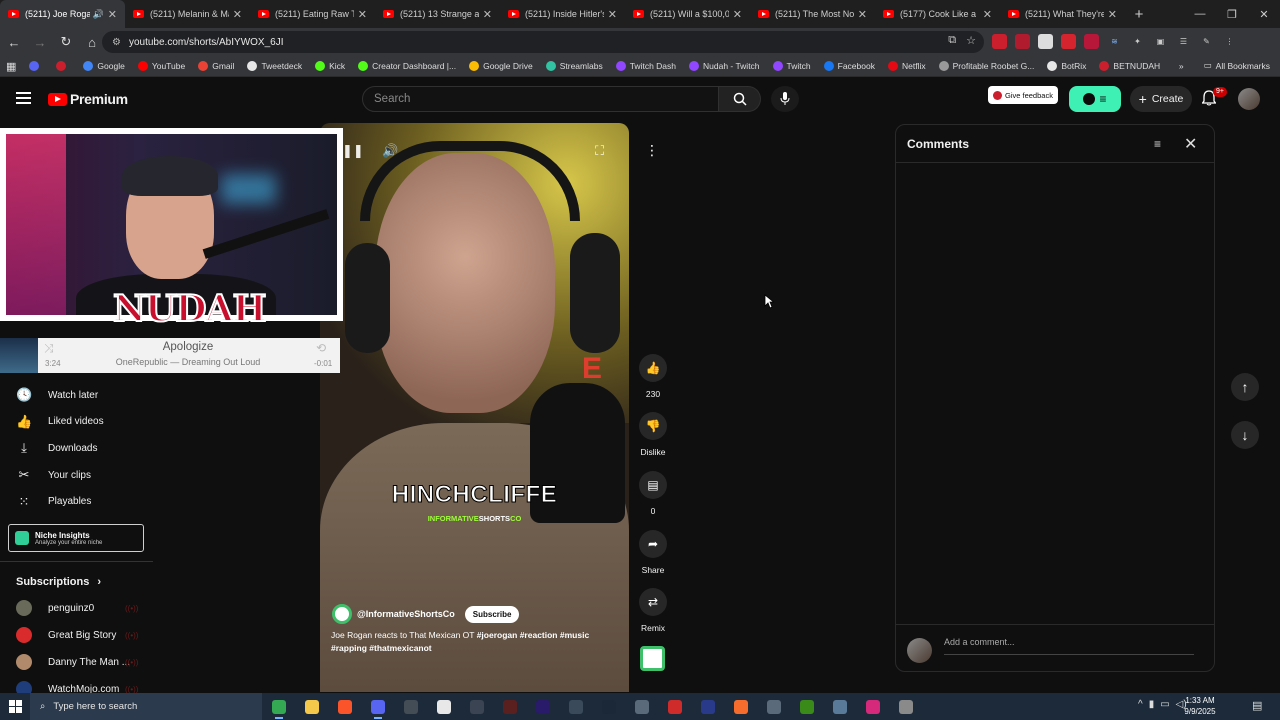 The height and width of the screenshot is (720, 1280). I want to click on kebab-menu-icon: ⋮, so click(1229, 41).